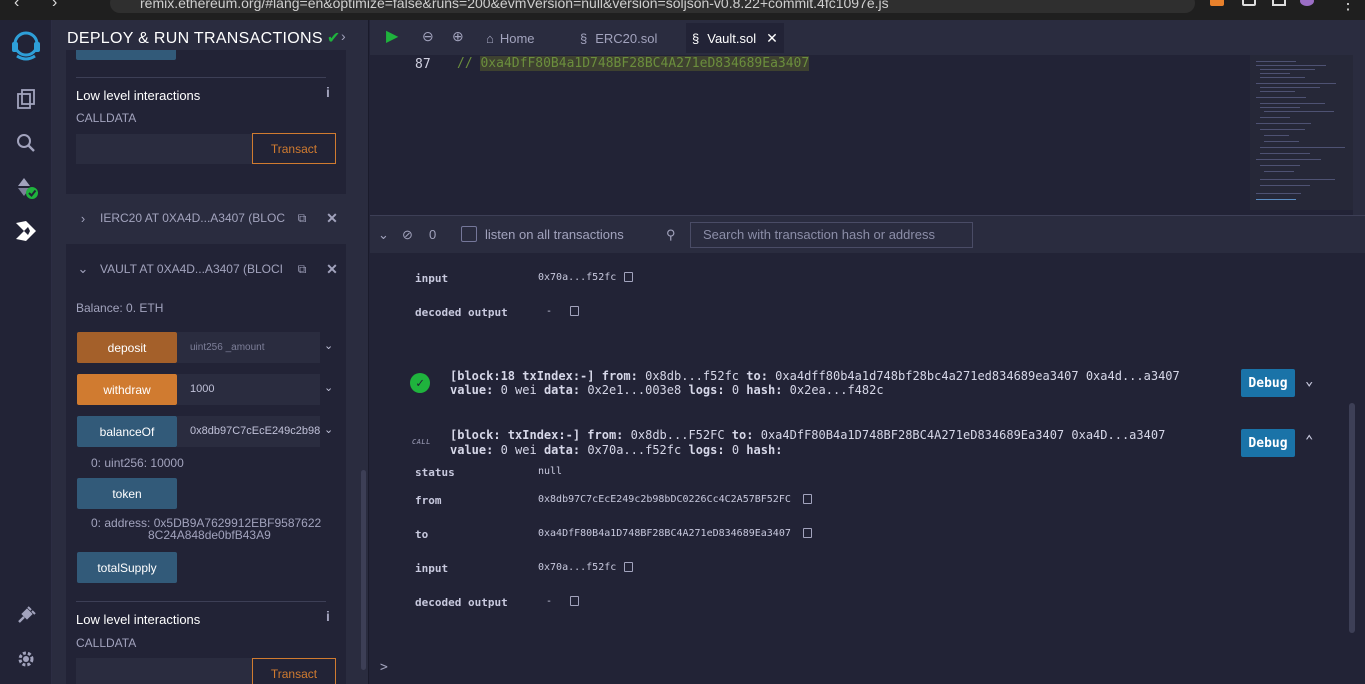 Image resolution: width=1365 pixels, height=684 pixels. I want to click on cut-off-button, so click(126, 55).